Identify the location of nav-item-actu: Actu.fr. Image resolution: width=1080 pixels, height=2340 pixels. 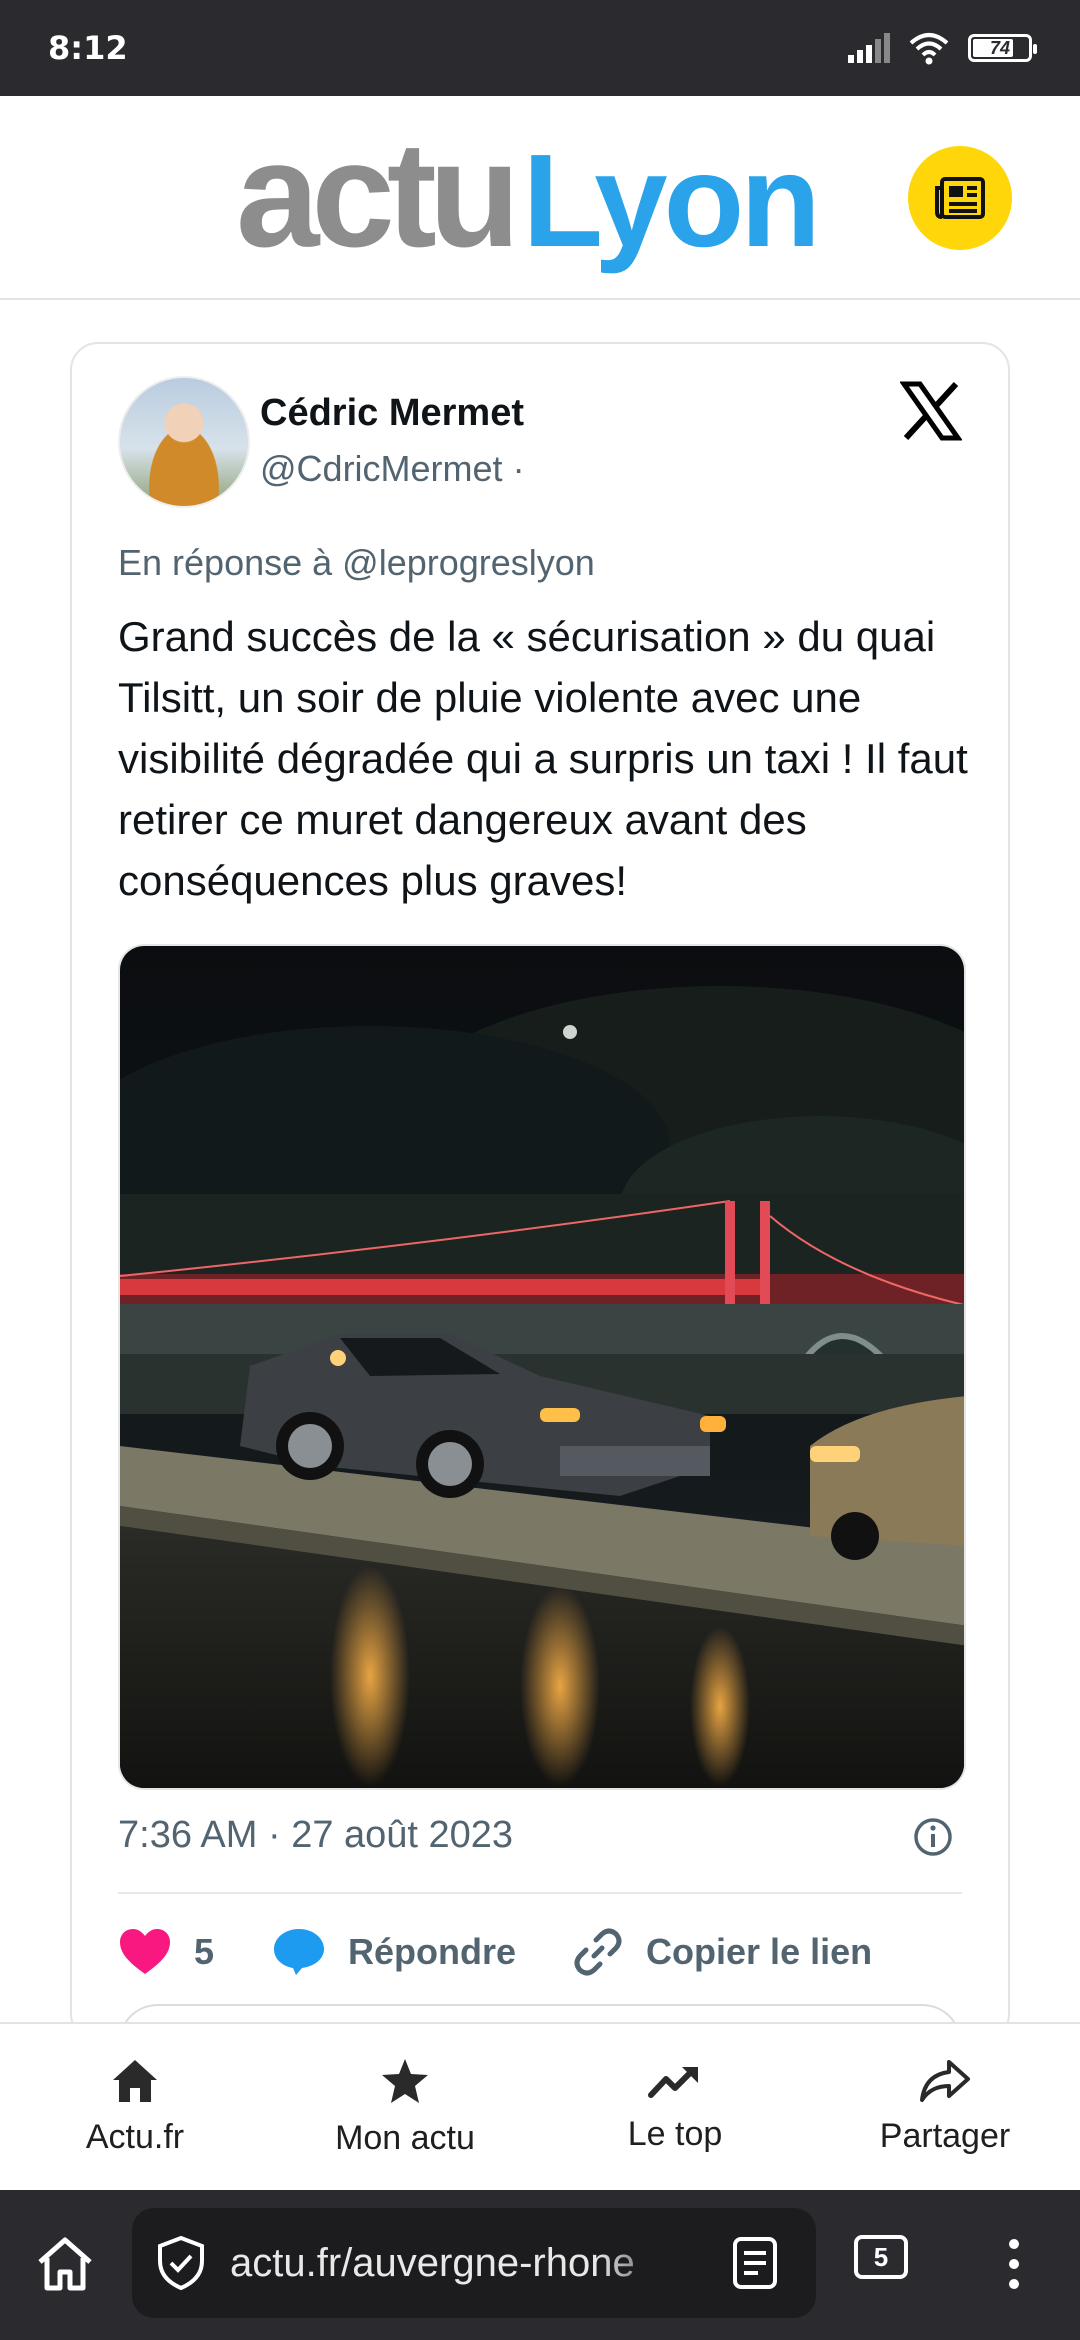
(135, 2107).